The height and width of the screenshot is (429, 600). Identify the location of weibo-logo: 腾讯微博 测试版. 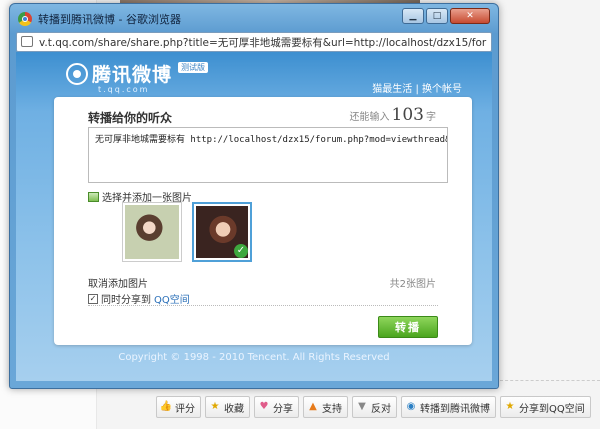
(137, 73).